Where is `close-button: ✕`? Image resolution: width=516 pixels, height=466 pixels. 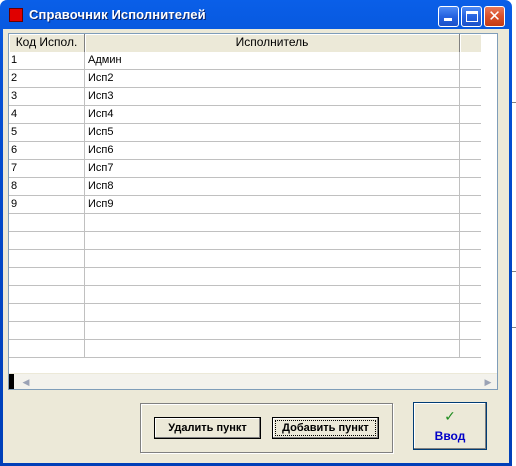 close-button: ✕ is located at coordinates (494, 16).